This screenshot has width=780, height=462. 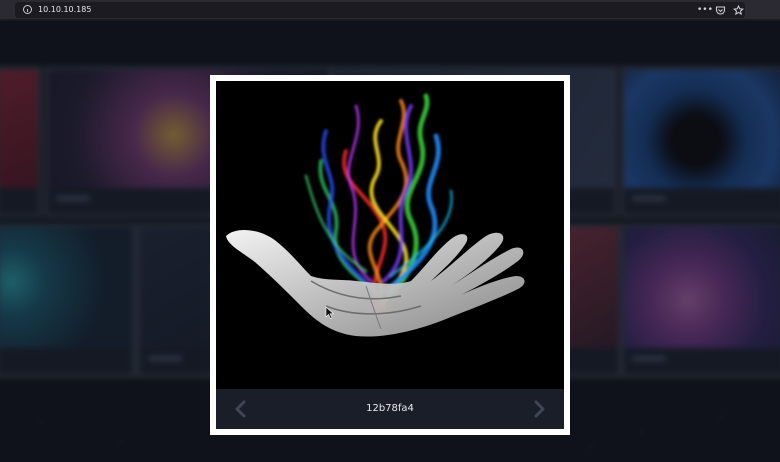 I want to click on bookmark-star-icon, so click(x=738, y=10).